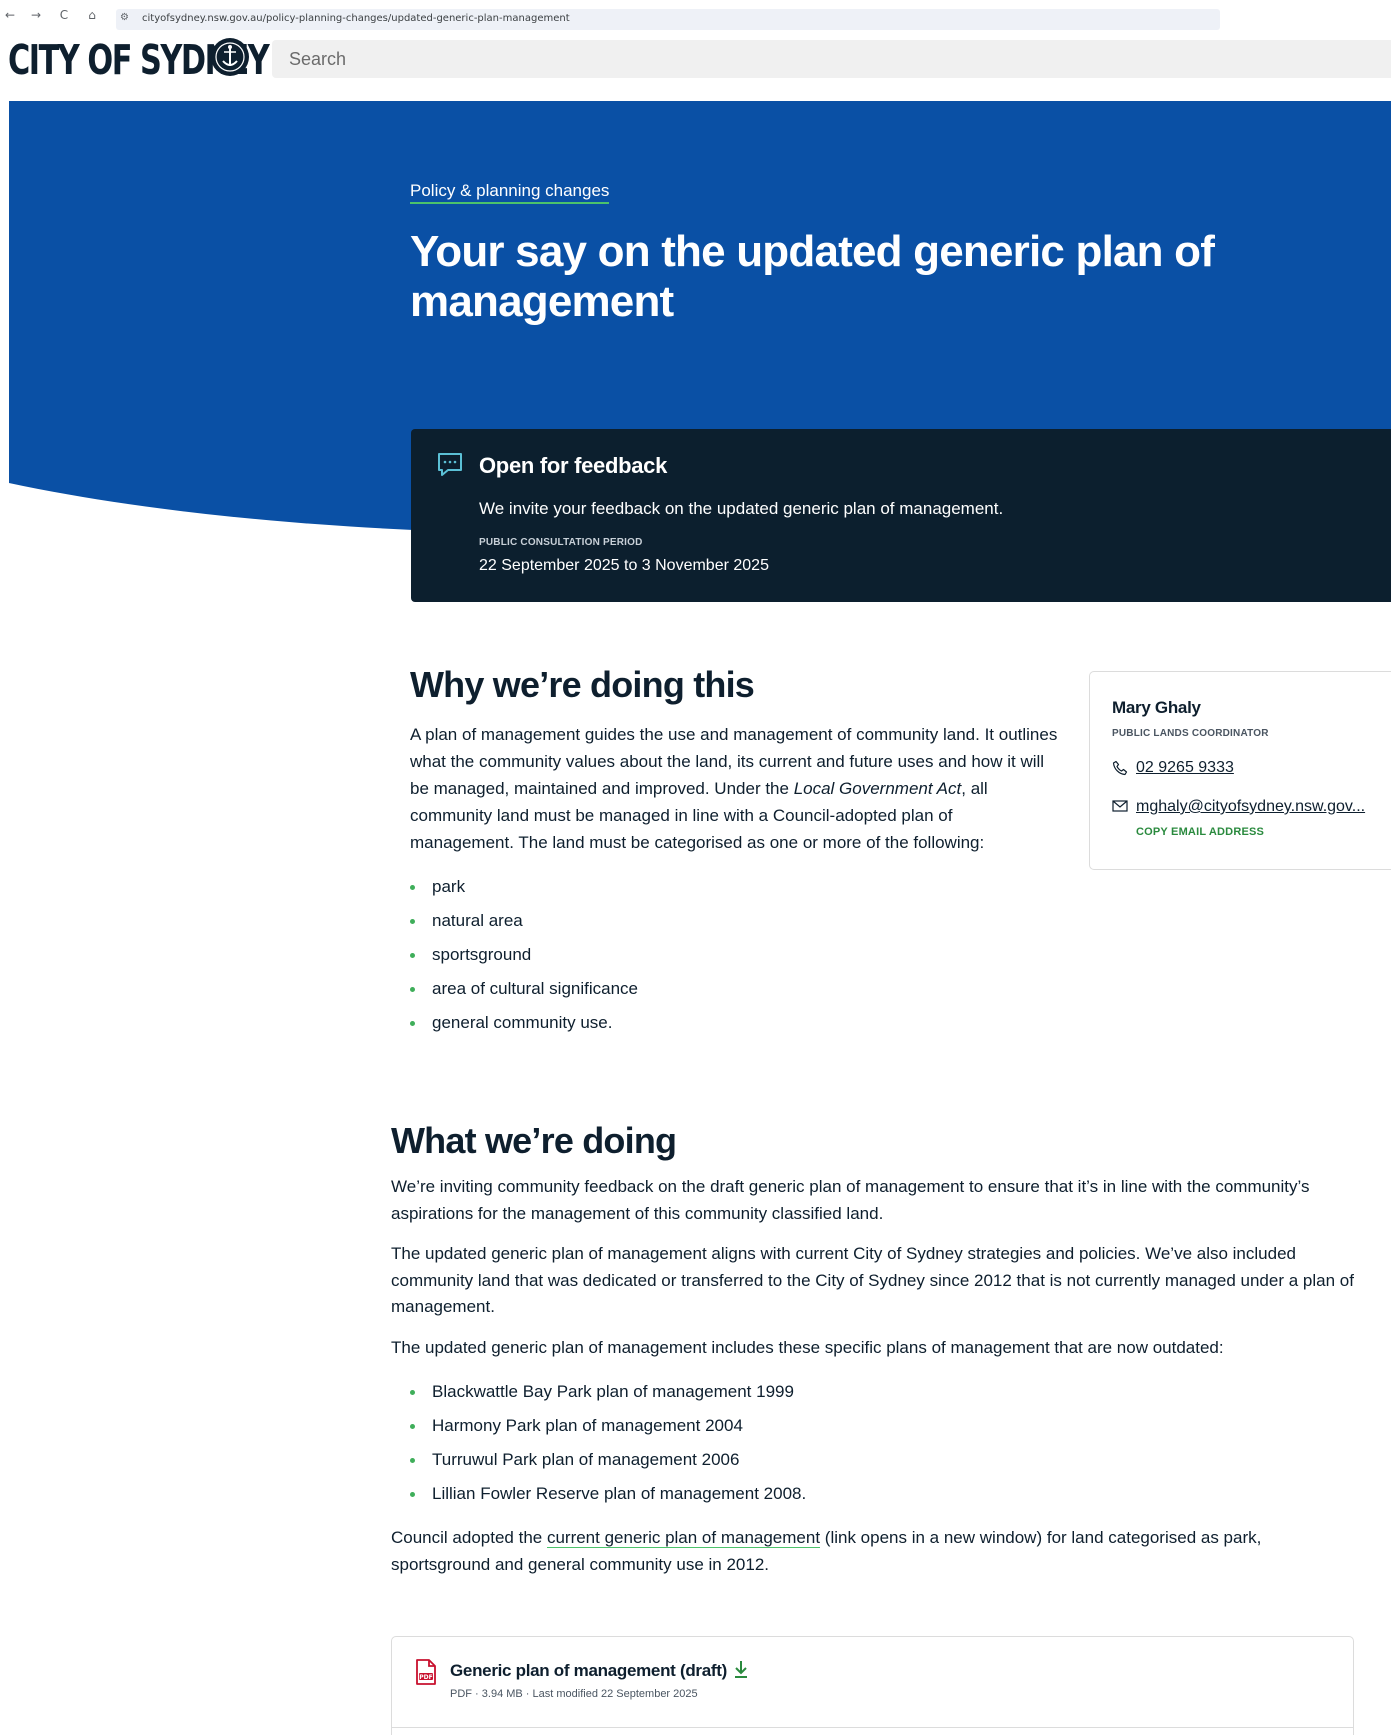  I want to click on site-settings-icon: ⚙, so click(124, 17).